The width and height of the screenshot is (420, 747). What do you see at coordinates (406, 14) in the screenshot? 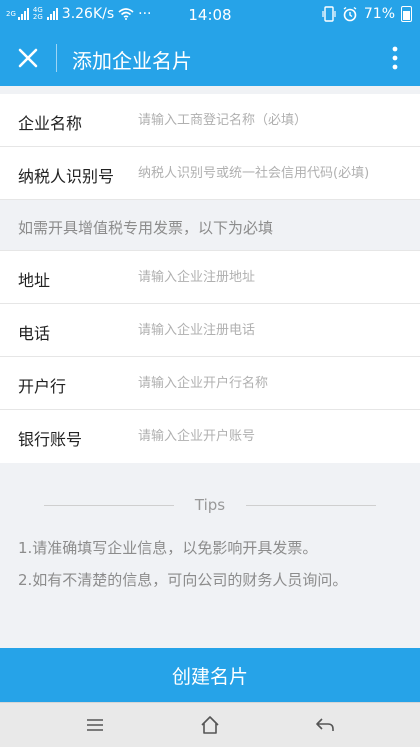
I see `battery-icon` at bounding box center [406, 14].